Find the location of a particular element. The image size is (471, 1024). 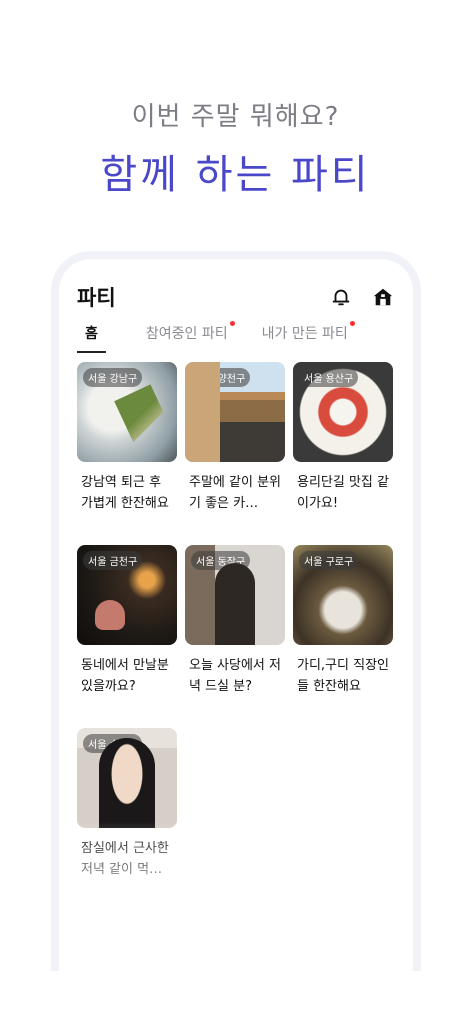

tab-my-parties: 내가 만든 파티 is located at coordinates (308, 336).